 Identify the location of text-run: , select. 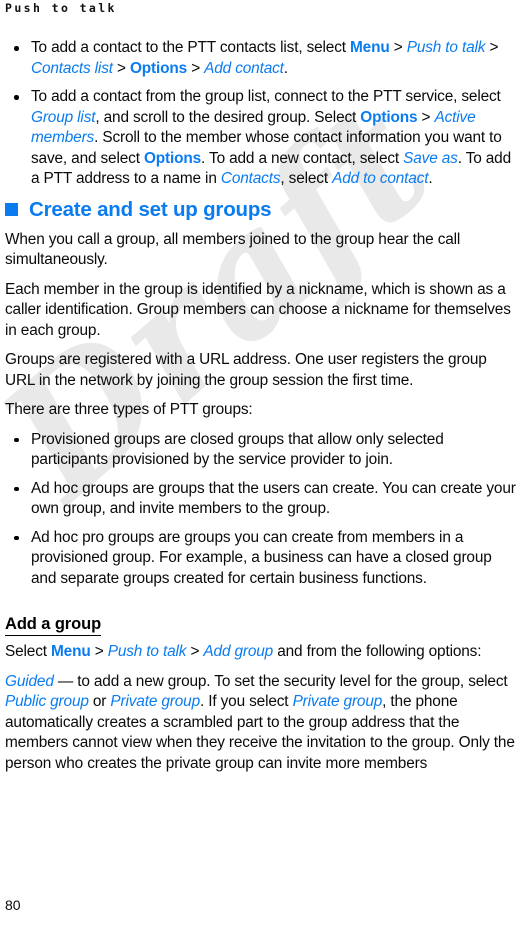
(306, 178).